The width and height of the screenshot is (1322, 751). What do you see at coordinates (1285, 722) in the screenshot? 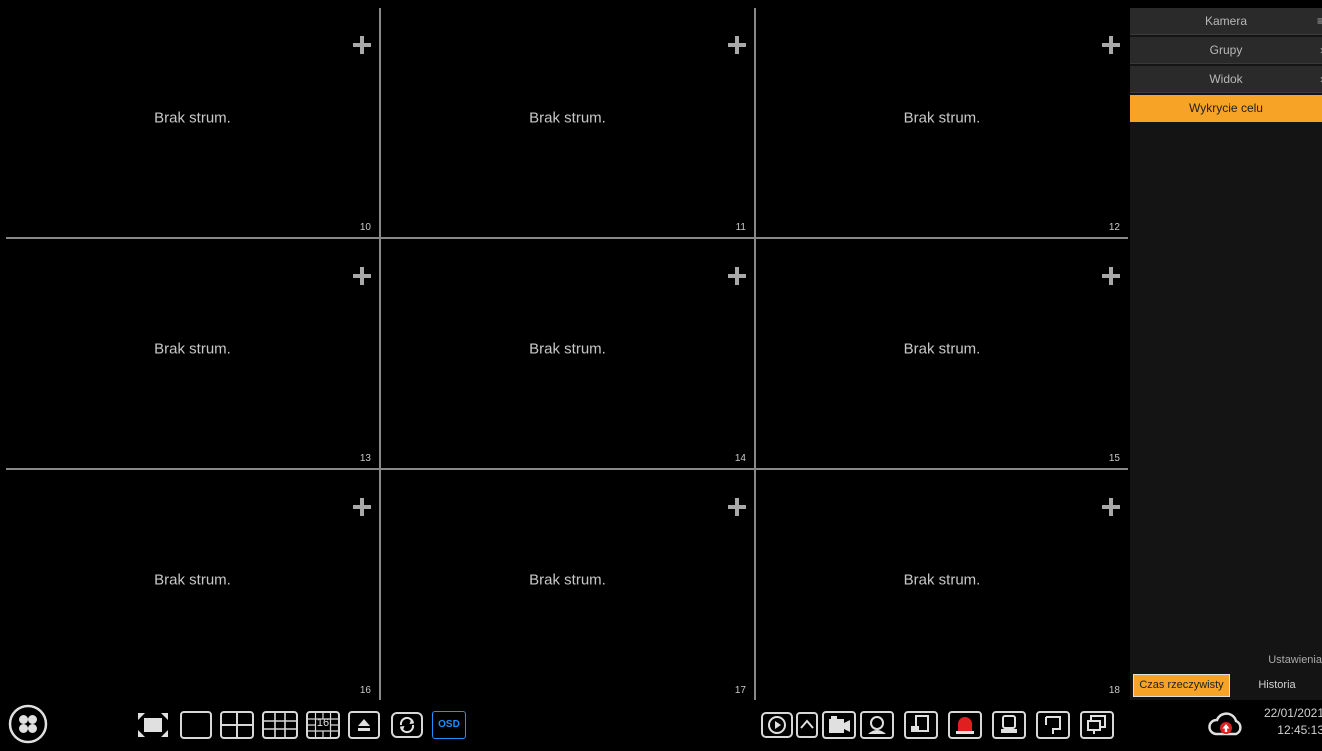
I see `clock: 22/01/2021 12:45:13` at bounding box center [1285, 722].